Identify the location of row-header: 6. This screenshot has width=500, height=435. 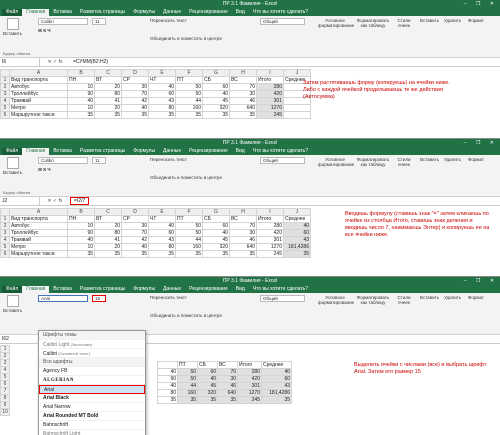
(5, 384).